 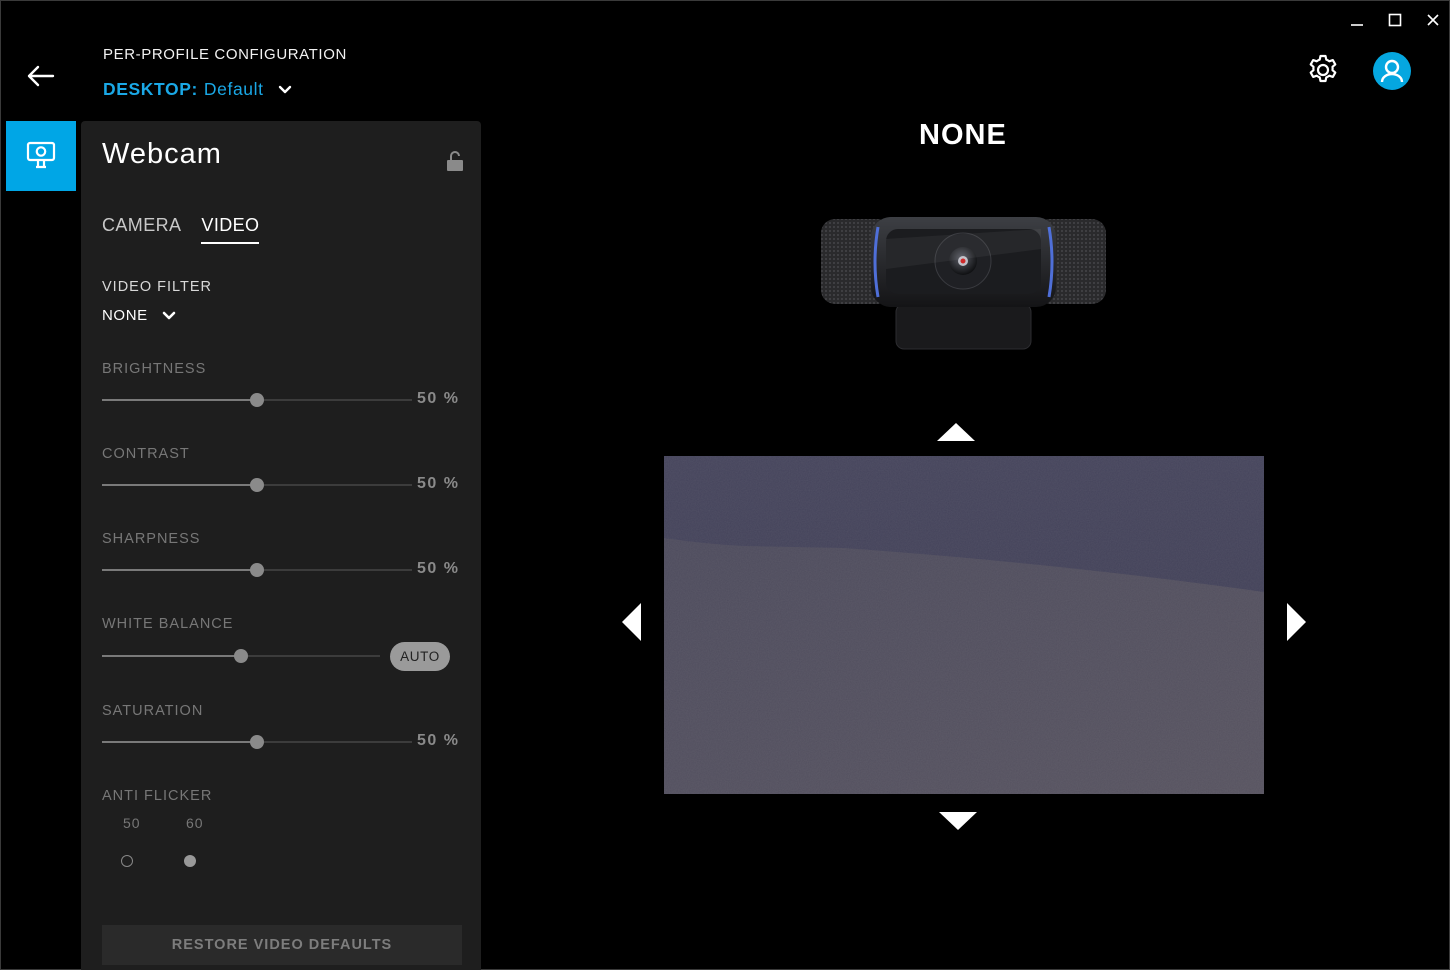 I want to click on video-filter-dropdown: NONE, so click(x=139, y=315).